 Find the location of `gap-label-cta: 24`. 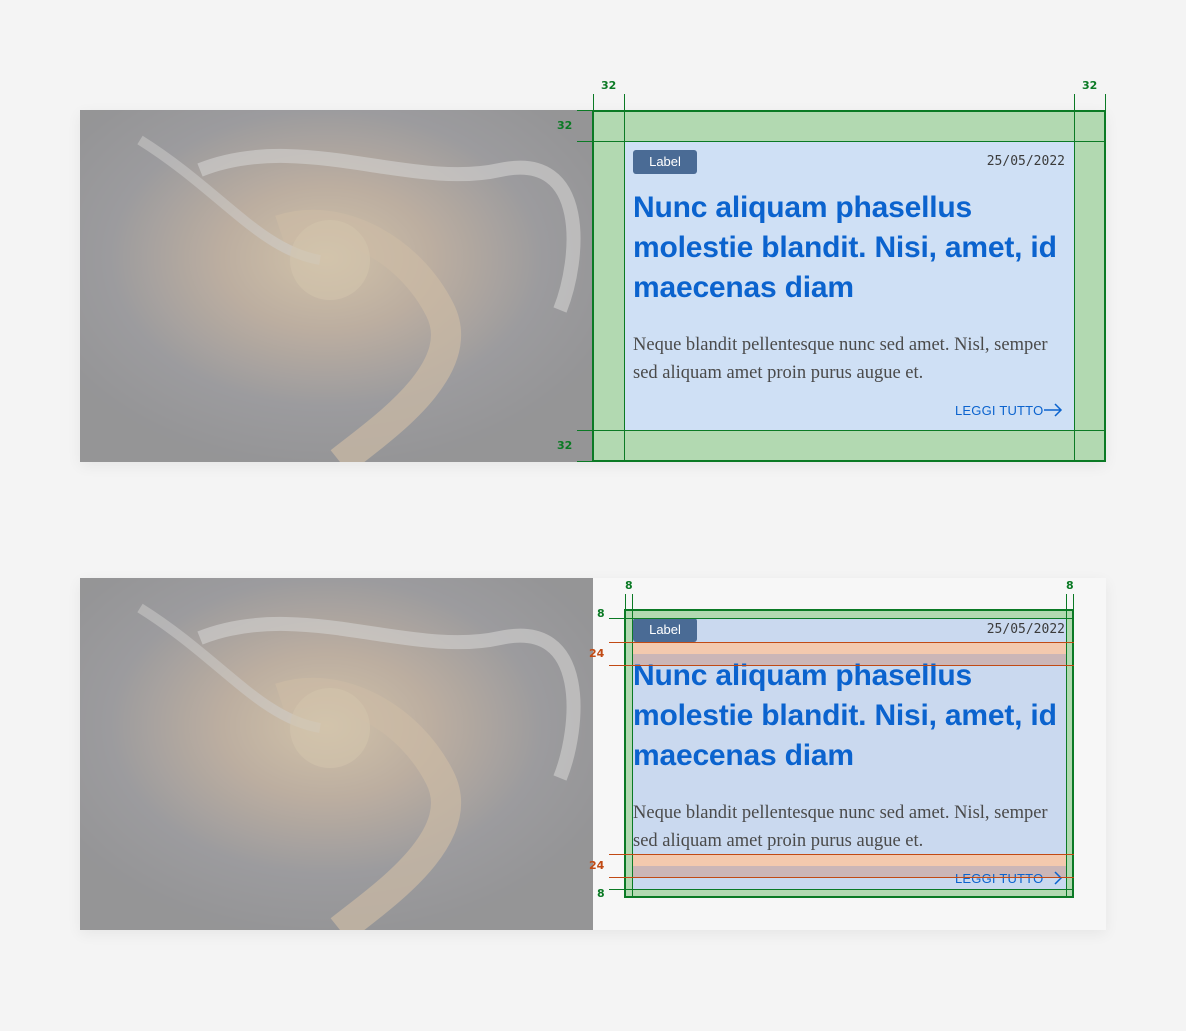

gap-label-cta: 24 is located at coordinates (597, 865).